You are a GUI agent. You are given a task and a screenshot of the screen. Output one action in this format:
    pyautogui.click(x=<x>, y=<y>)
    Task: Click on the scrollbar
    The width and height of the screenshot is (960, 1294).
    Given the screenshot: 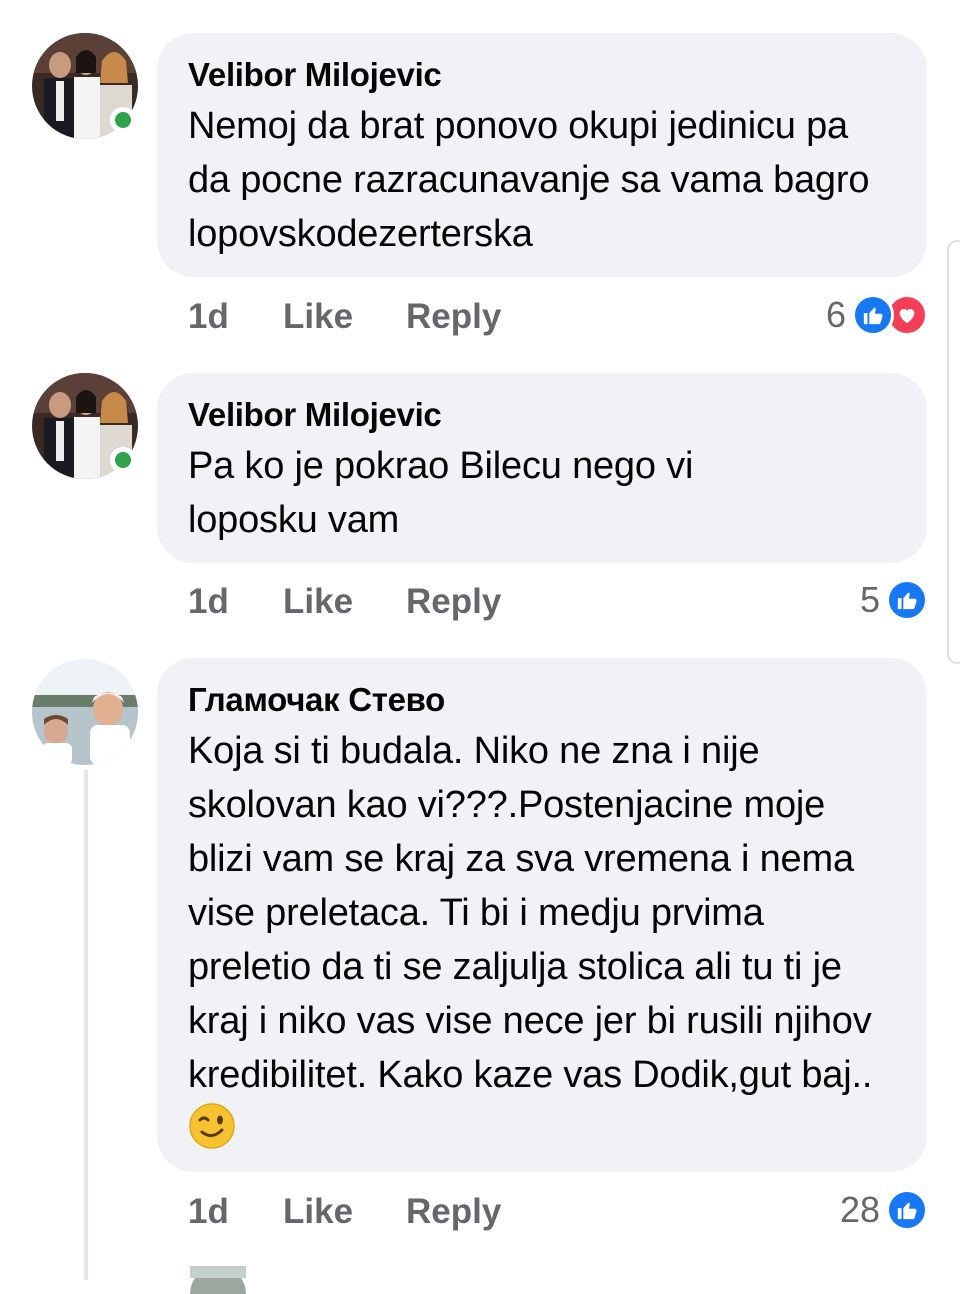 What is the action you would take?
    pyautogui.click(x=953, y=452)
    